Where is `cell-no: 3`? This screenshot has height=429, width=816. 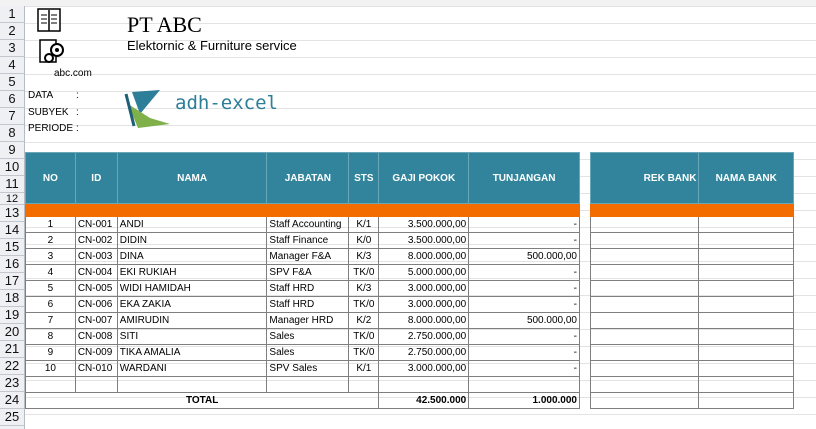 cell-no: 3 is located at coordinates (50, 256).